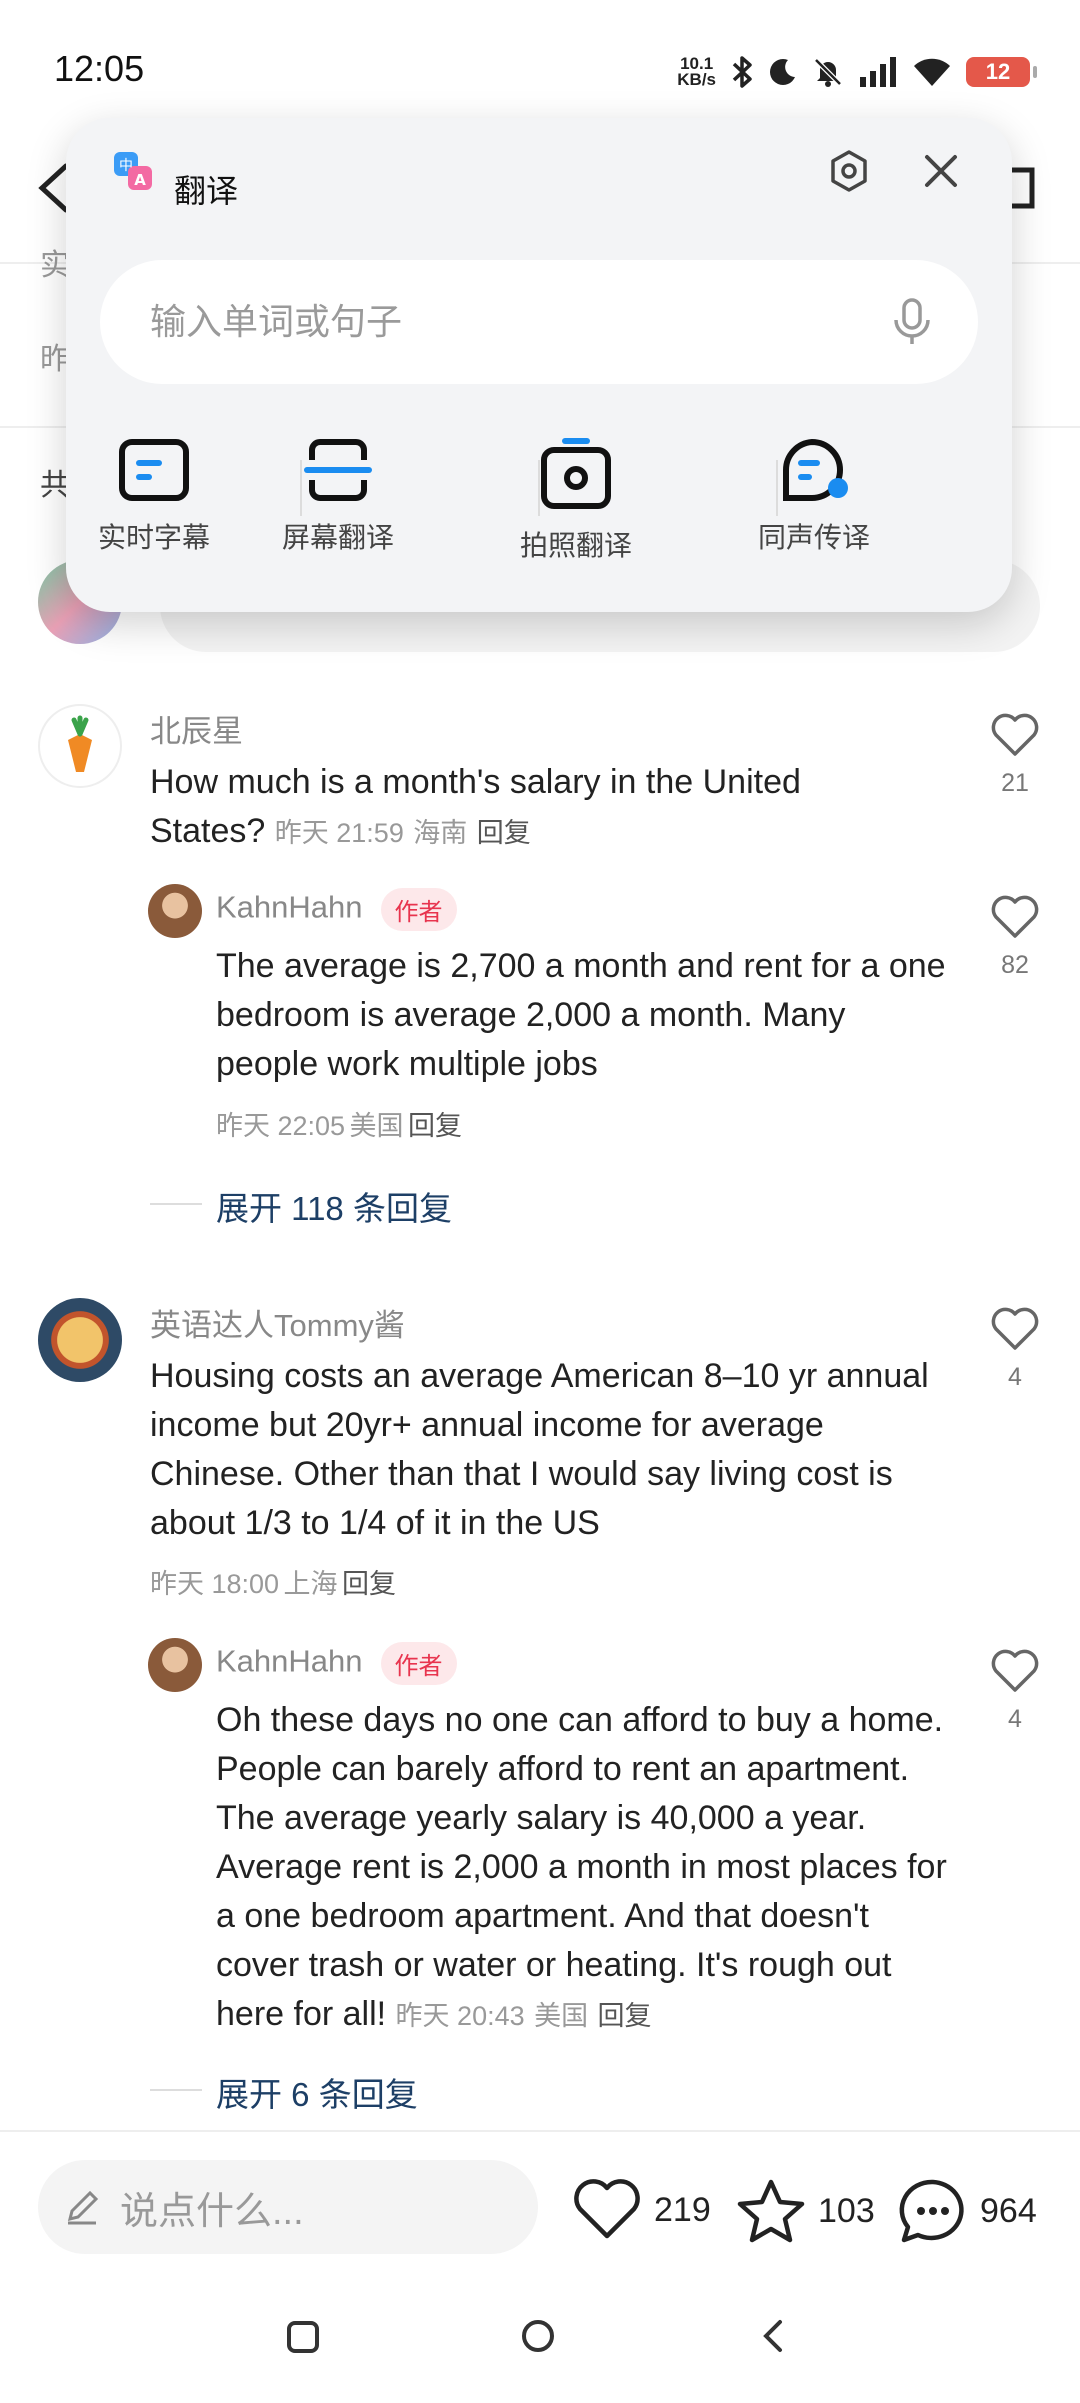  What do you see at coordinates (696, 71) in the screenshot?
I see `net-speed: 10.1 KB/s` at bounding box center [696, 71].